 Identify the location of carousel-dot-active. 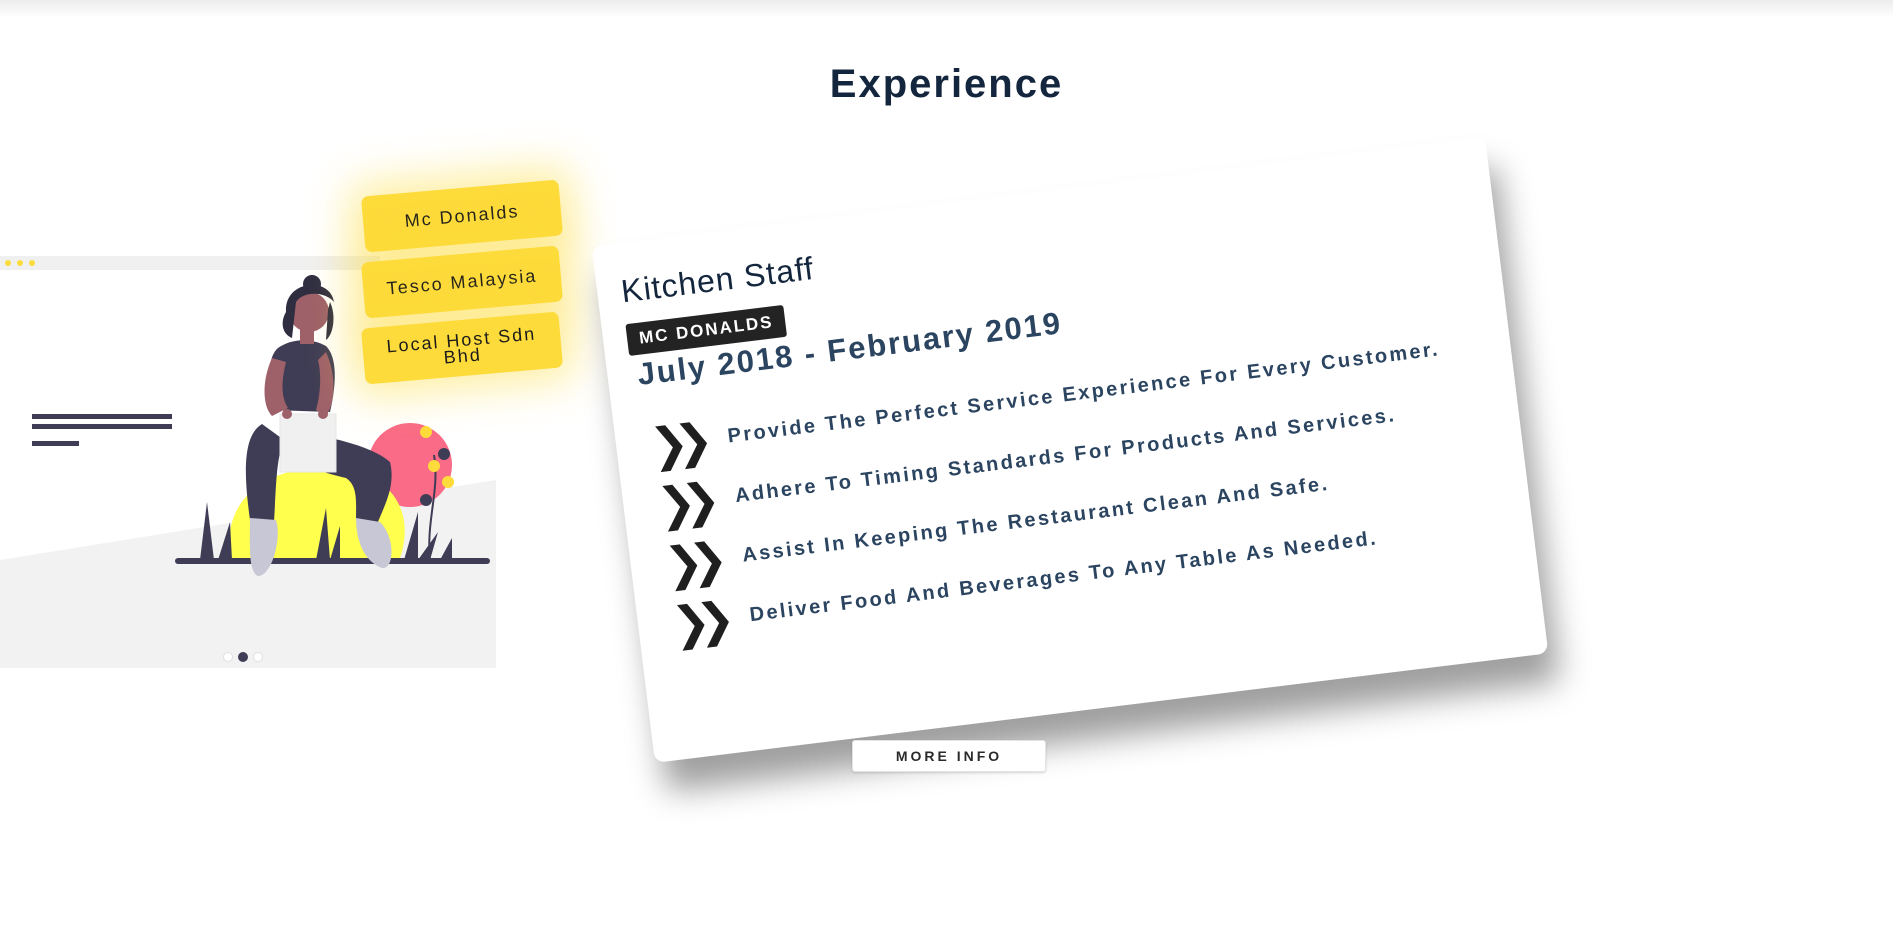
(243, 657).